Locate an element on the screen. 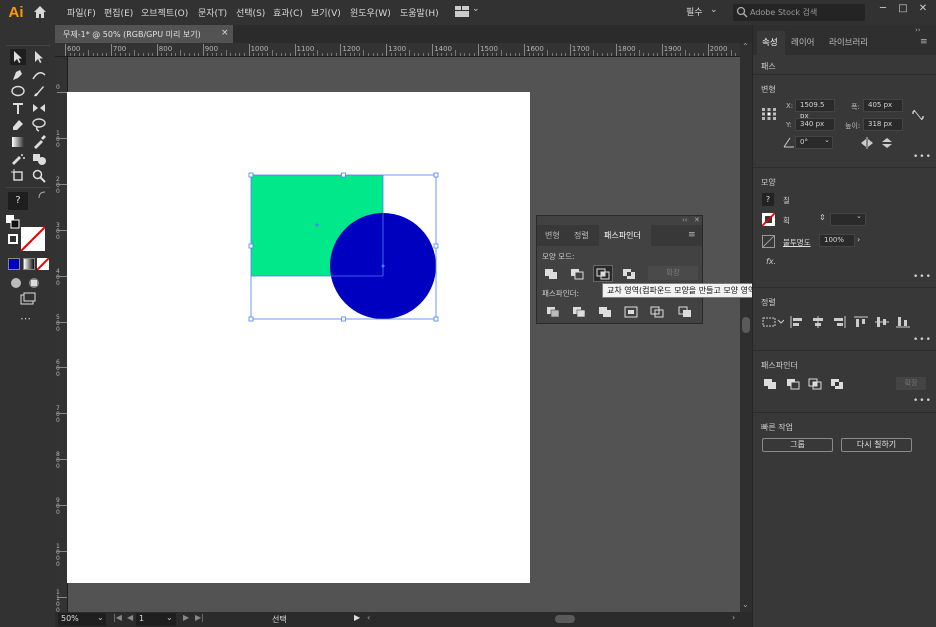 The height and width of the screenshot is (627, 936). crop-icon is located at coordinates (631, 312).